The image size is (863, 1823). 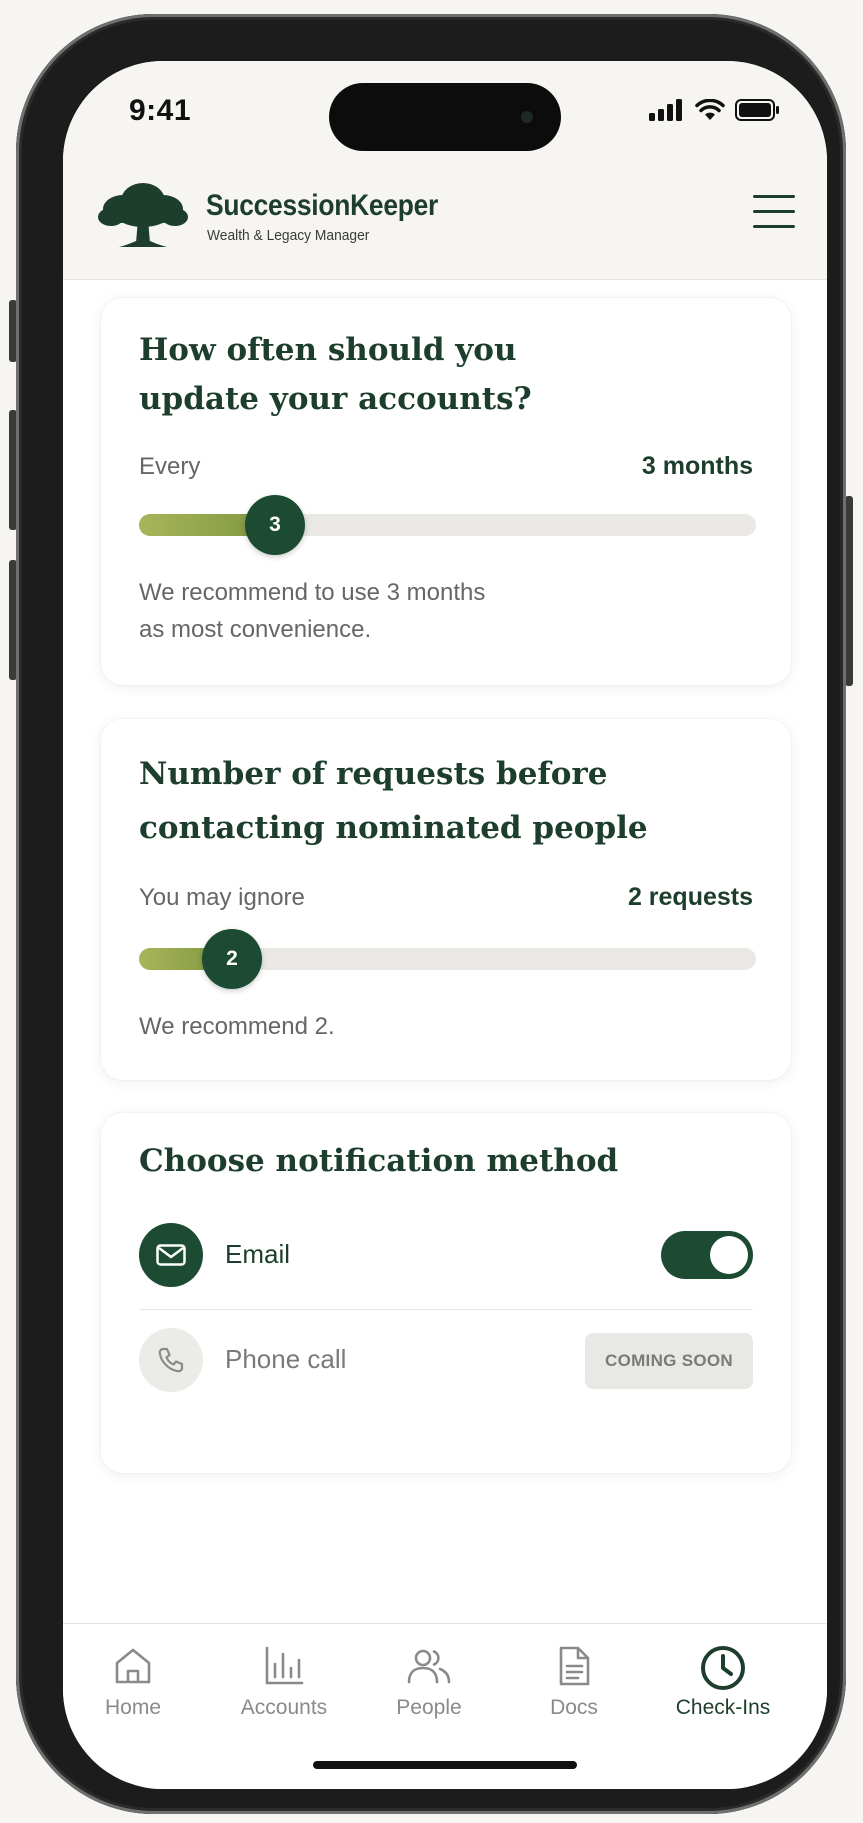 What do you see at coordinates (447, 525) in the screenshot?
I see `frequency-slider: 3` at bounding box center [447, 525].